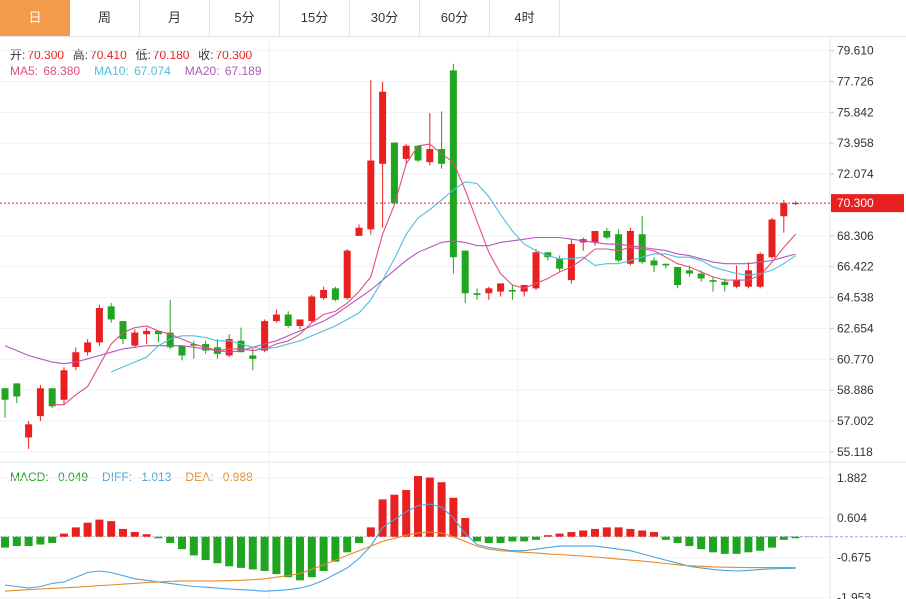  Describe the element at coordinates (400, 547) in the screenshot. I see `diff-line` at that location.